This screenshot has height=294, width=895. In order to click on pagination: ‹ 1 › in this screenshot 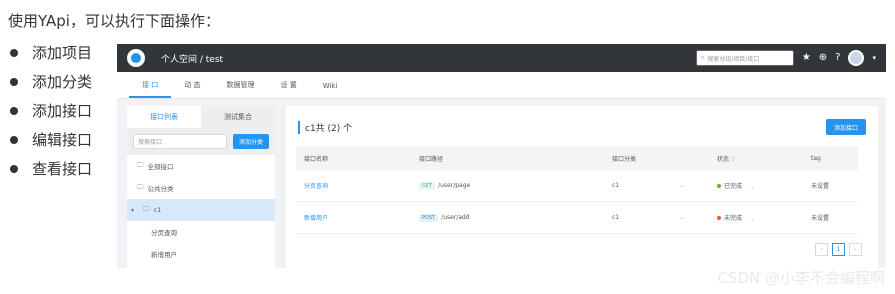, I will do `click(838, 249)`.